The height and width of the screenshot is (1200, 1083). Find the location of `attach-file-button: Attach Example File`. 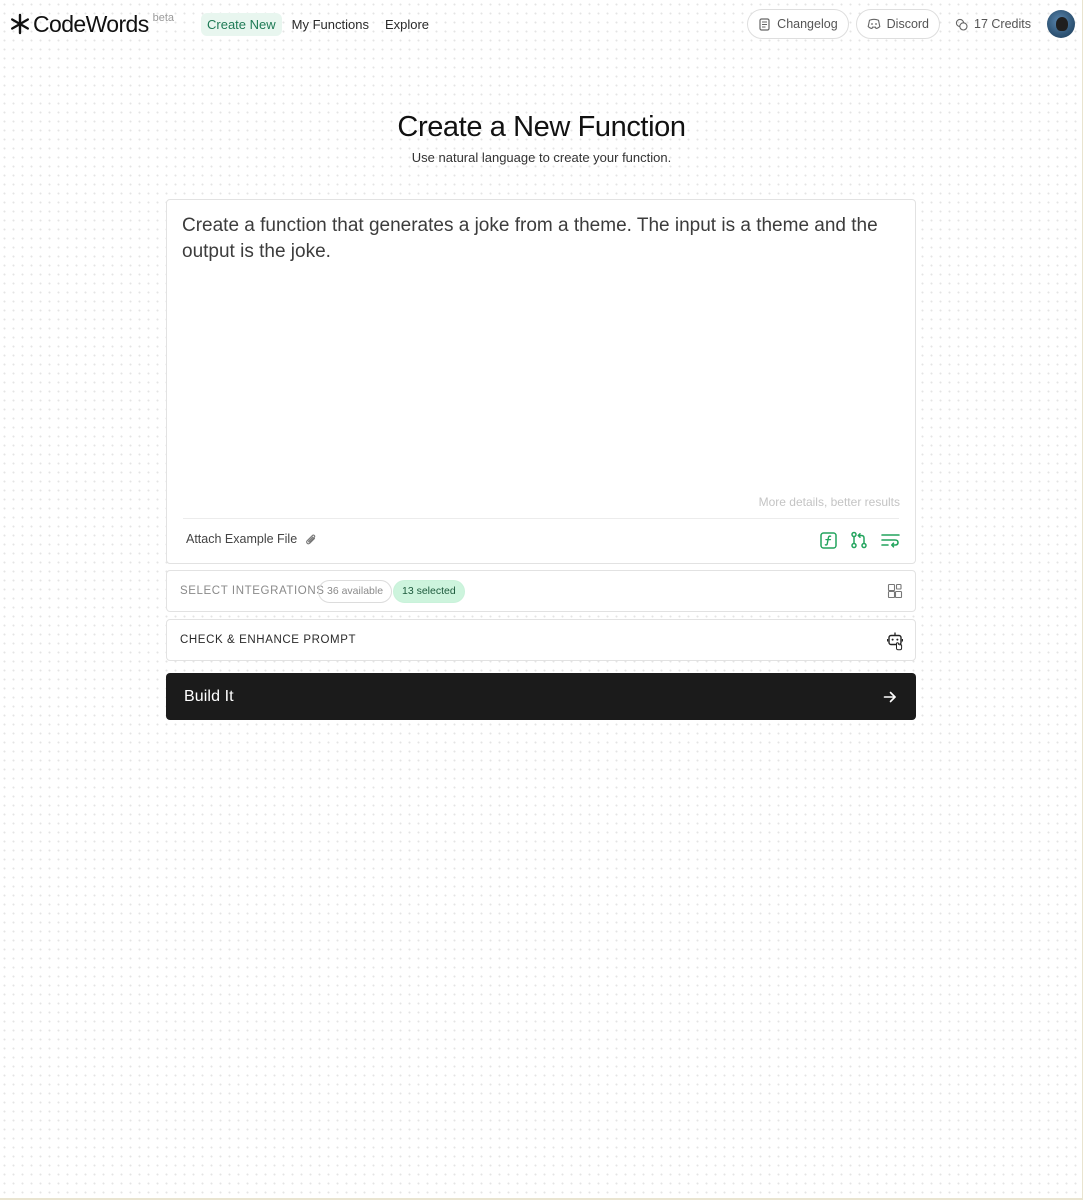

attach-file-button: Attach Example File is located at coordinates (251, 539).